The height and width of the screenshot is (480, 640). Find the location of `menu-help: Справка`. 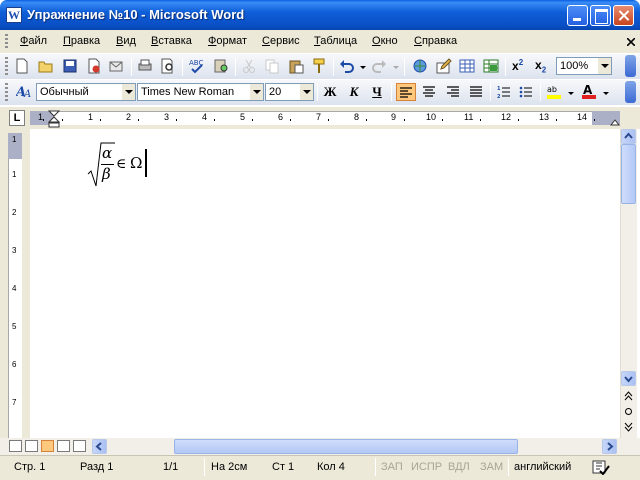

menu-help: Справка is located at coordinates (435, 41).